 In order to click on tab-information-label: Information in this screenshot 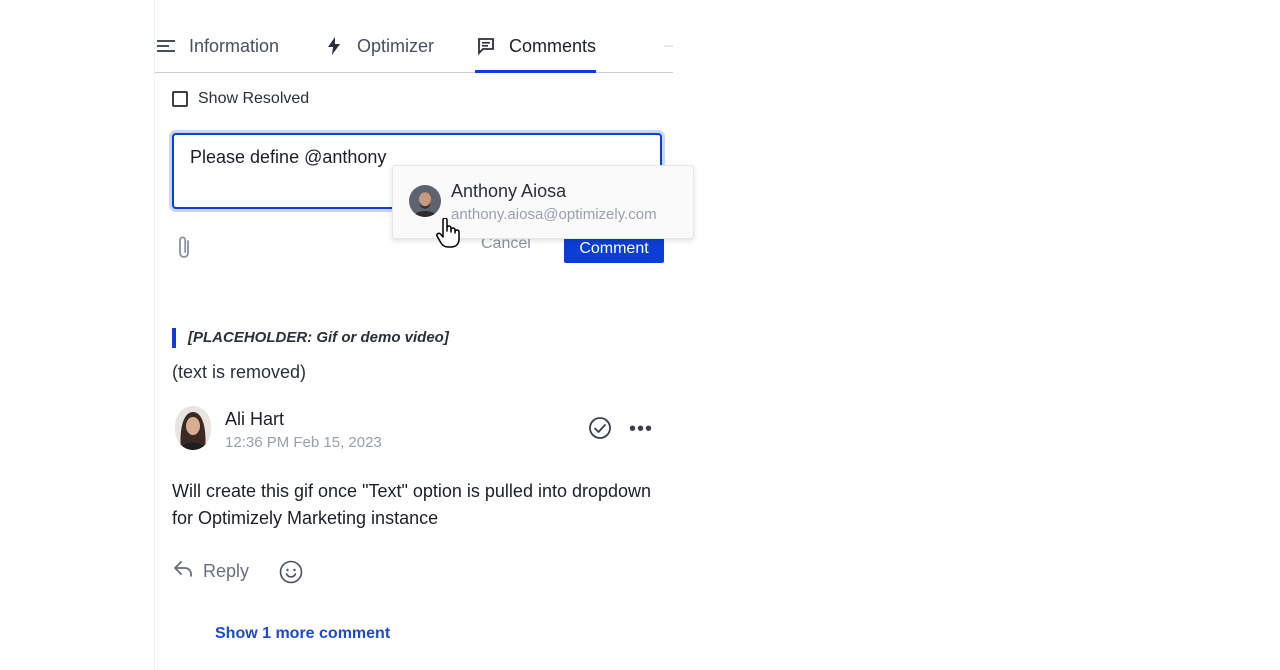, I will do `click(234, 45)`.